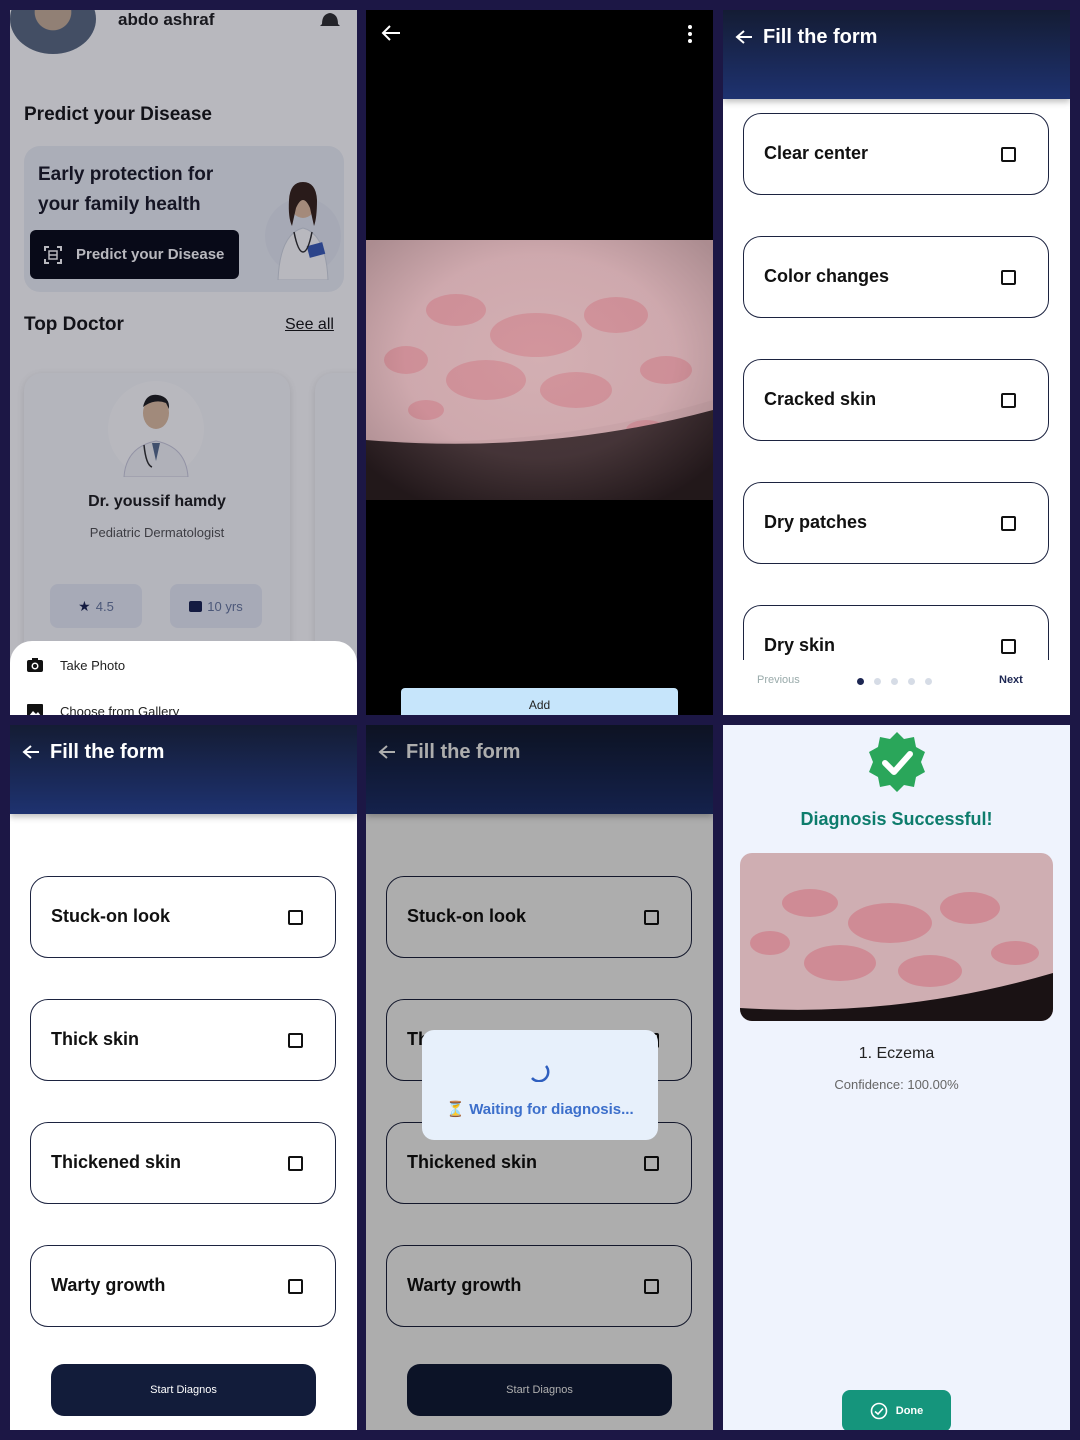 The width and height of the screenshot is (1080, 1440). Describe the element at coordinates (820, 399) in the screenshot. I see `symptom-label: Cracked skin` at that location.